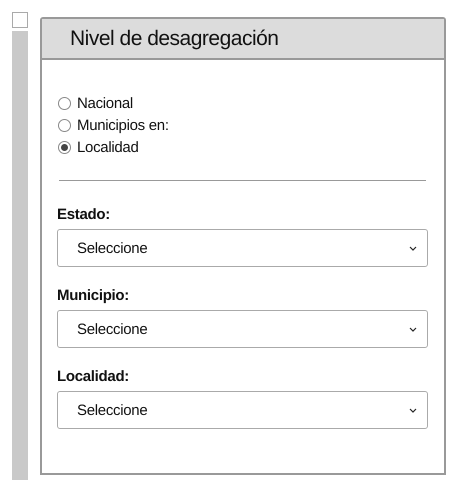 This screenshot has width=457, height=480. I want to click on panel-title: Nivel de desagregación, so click(243, 39).